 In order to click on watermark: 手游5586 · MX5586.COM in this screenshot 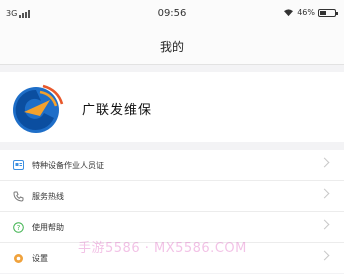, I will do `click(162, 248)`.